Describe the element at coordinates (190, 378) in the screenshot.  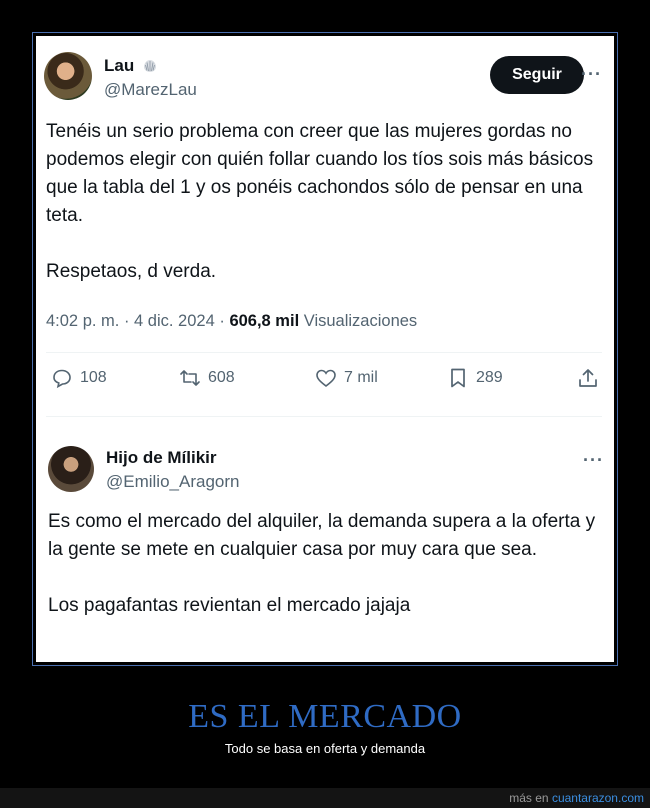
I see `retweet-icon` at that location.